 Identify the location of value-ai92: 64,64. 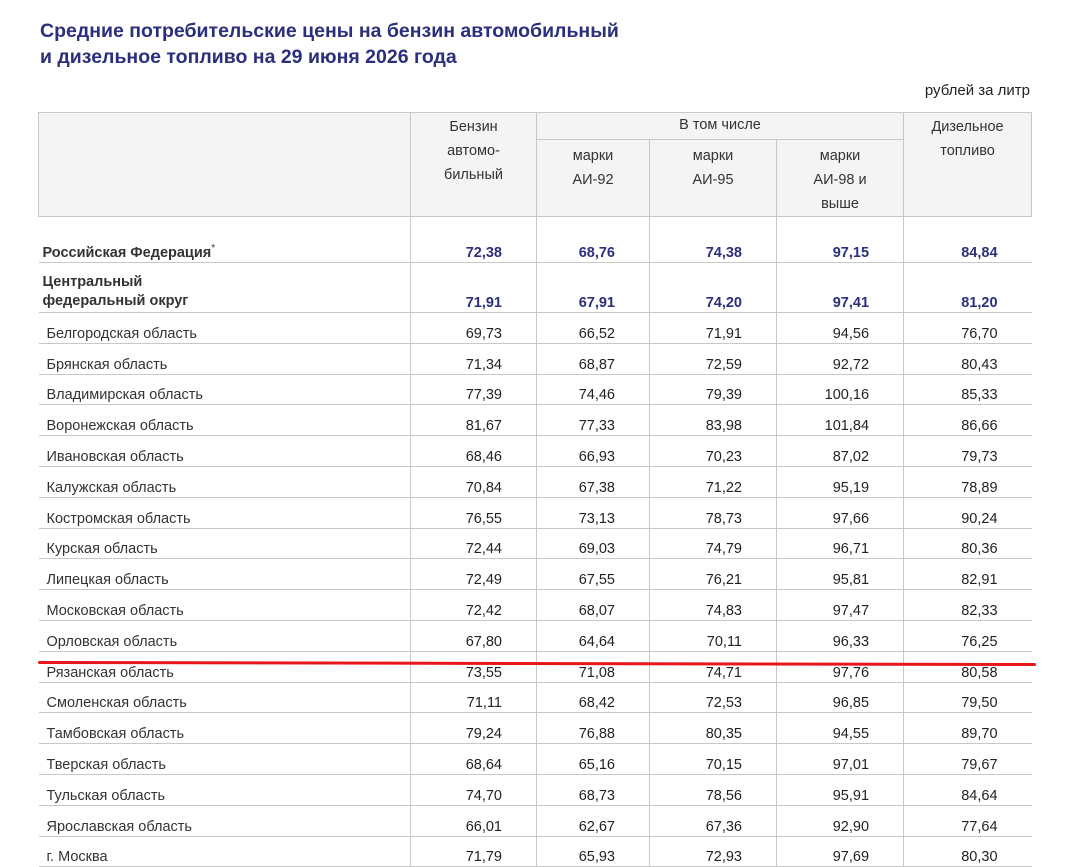
(593, 635).